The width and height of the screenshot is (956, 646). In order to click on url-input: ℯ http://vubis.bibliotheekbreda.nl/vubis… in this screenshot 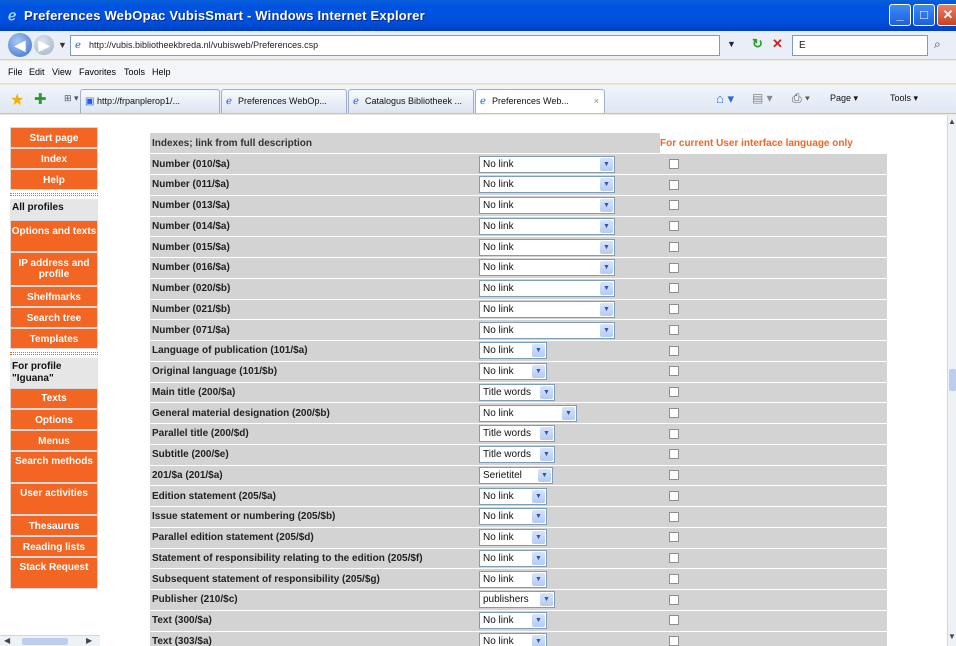, I will do `click(395, 45)`.